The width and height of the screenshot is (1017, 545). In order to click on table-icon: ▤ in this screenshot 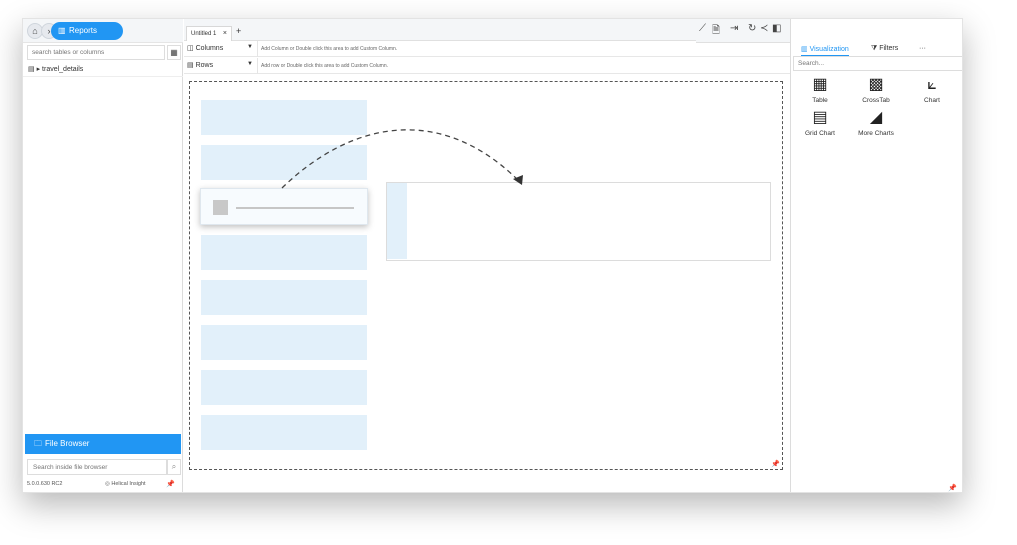, I will do `click(31, 69)`.